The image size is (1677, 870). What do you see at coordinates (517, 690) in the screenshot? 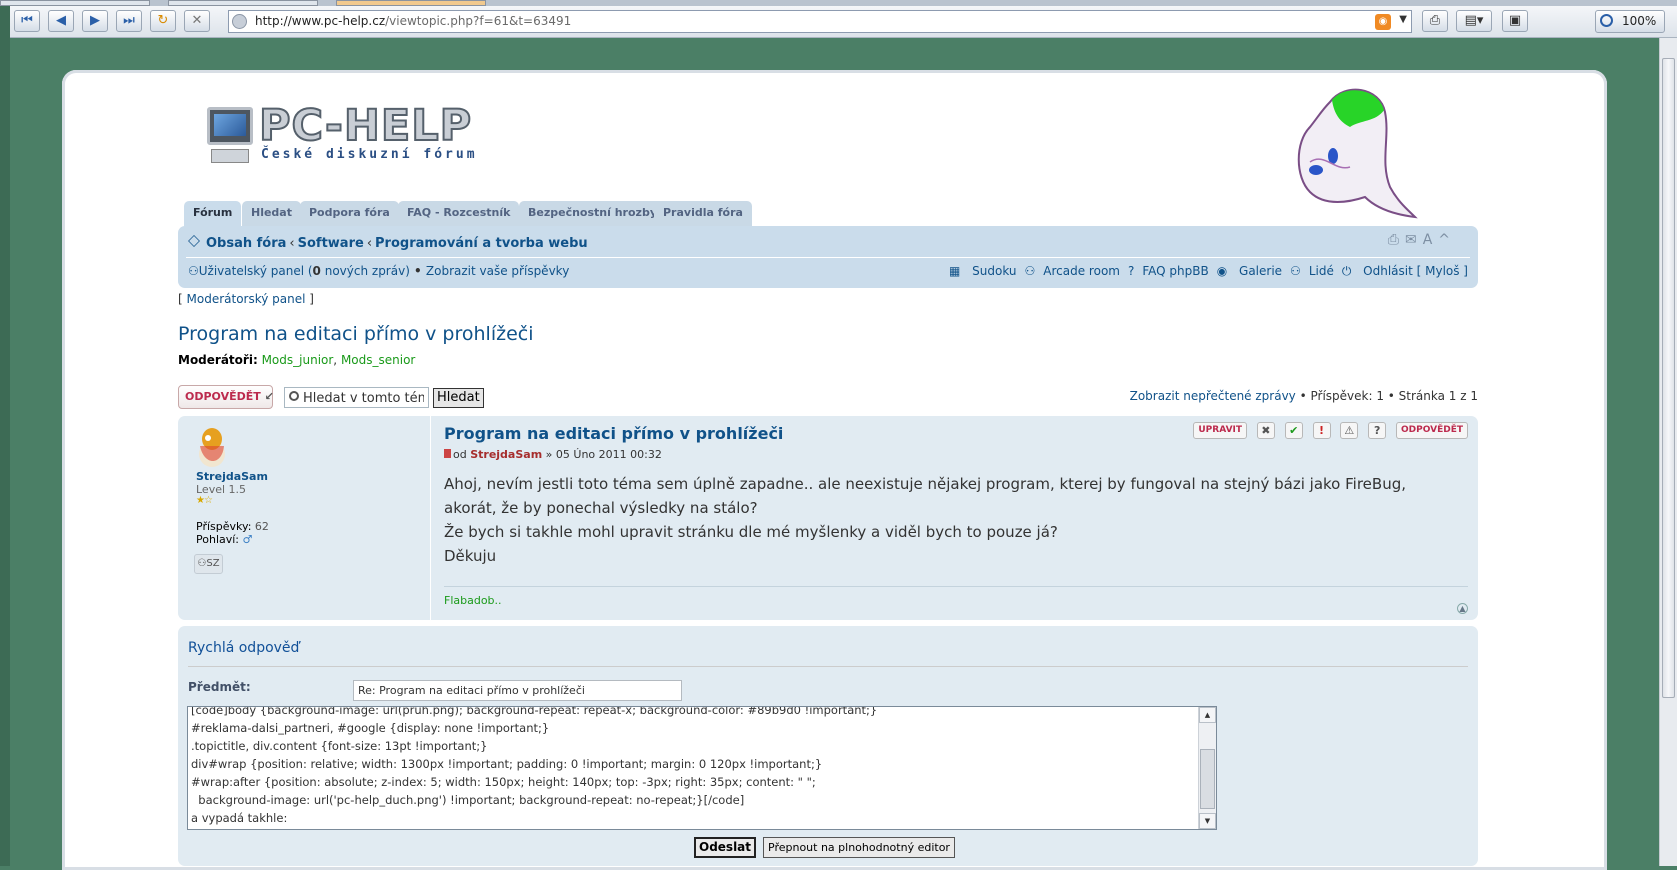
I see `subject-input` at bounding box center [517, 690].